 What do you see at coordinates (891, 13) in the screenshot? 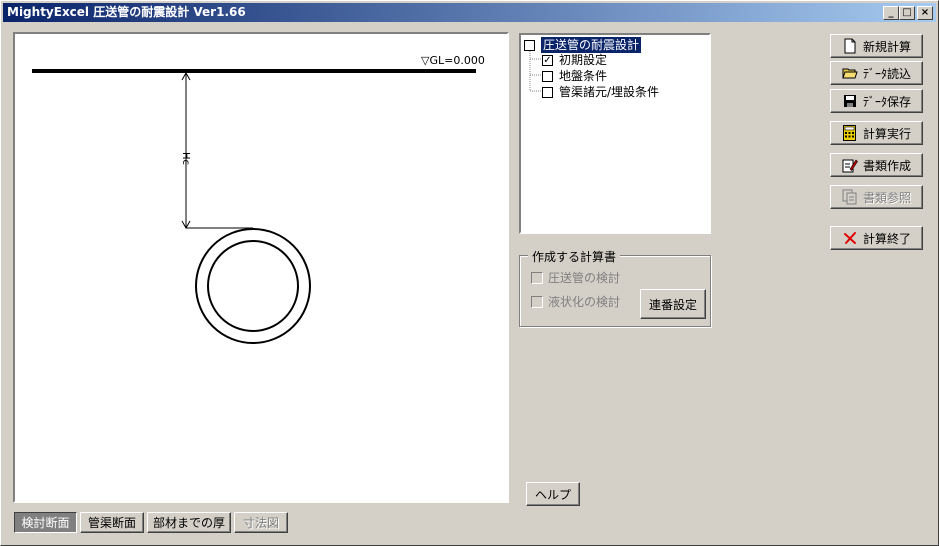
I see `minimize-button: _` at bounding box center [891, 13].